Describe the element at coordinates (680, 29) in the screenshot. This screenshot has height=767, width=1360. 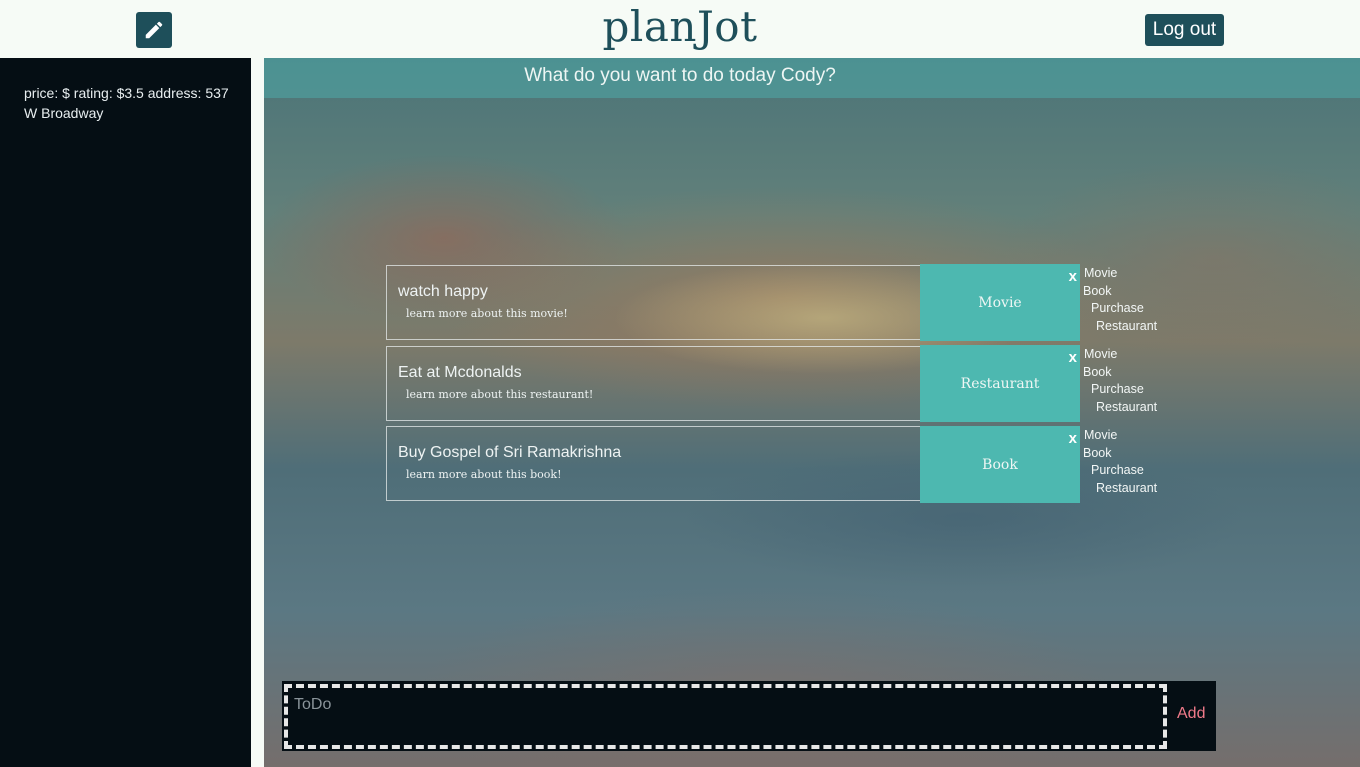
I see `top-header: planJot Log out` at that location.